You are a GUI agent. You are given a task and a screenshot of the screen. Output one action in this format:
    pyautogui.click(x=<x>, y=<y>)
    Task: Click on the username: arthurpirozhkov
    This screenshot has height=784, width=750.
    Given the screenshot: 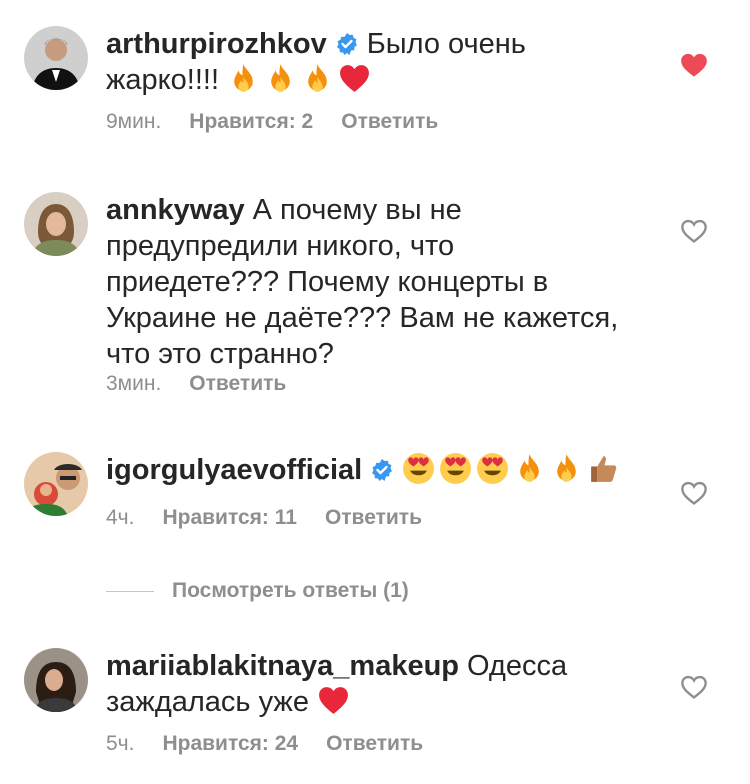 What is the action you would take?
    pyautogui.click(x=216, y=44)
    